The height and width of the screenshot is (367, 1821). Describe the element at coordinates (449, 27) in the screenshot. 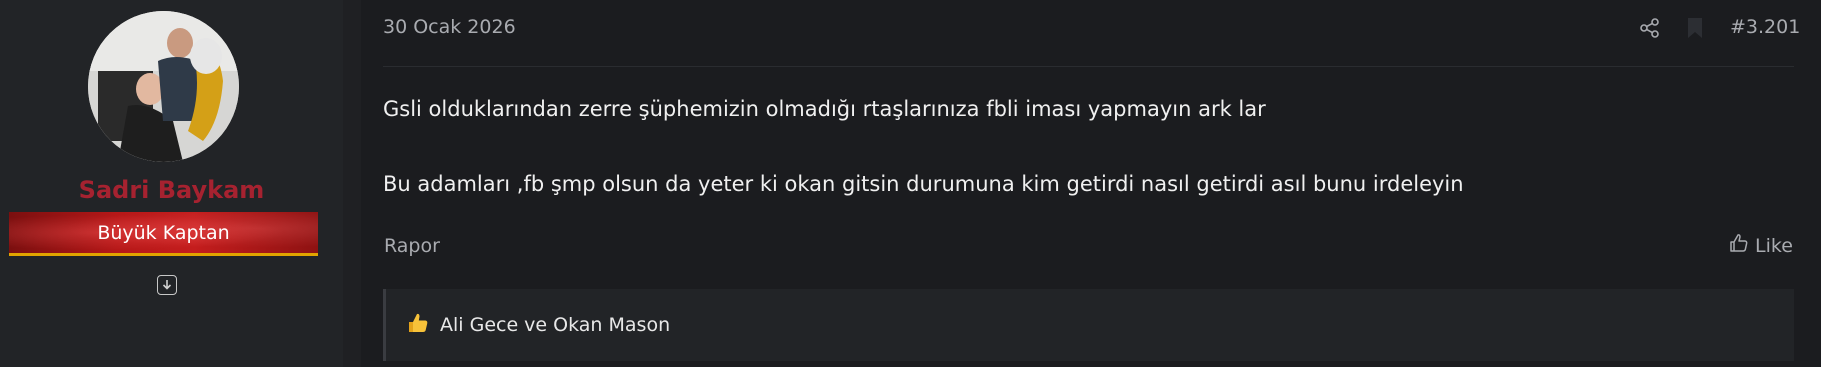

I see `post-date: 30 Ocak 2026` at that location.